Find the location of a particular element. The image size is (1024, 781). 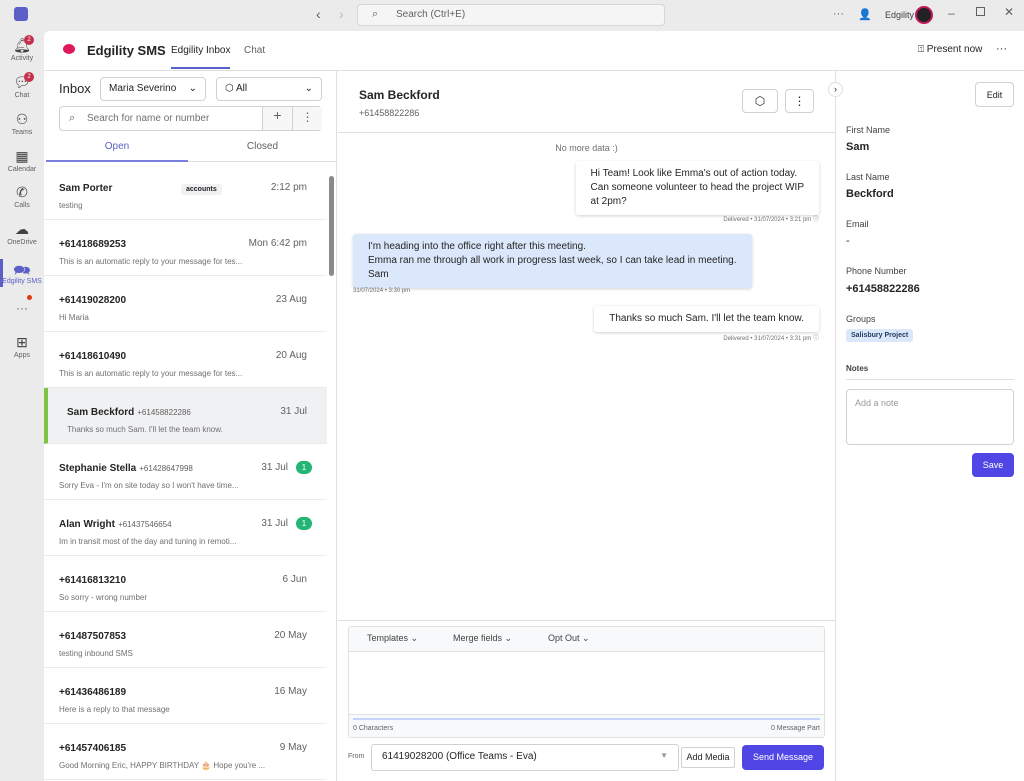

last-name-value: Beckford is located at coordinates (870, 194).